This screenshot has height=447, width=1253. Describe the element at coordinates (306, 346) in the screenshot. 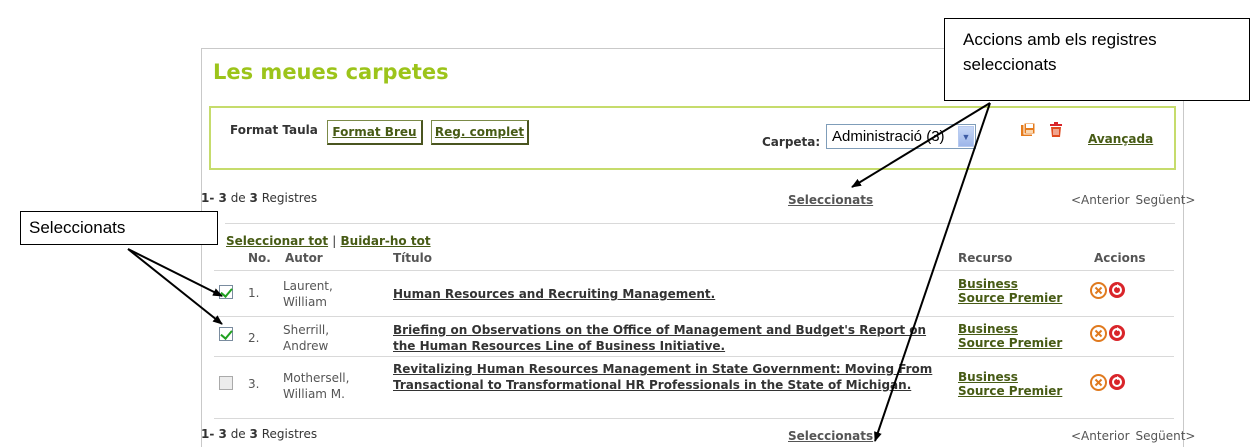

I see `row-author-line: Andrew` at that location.